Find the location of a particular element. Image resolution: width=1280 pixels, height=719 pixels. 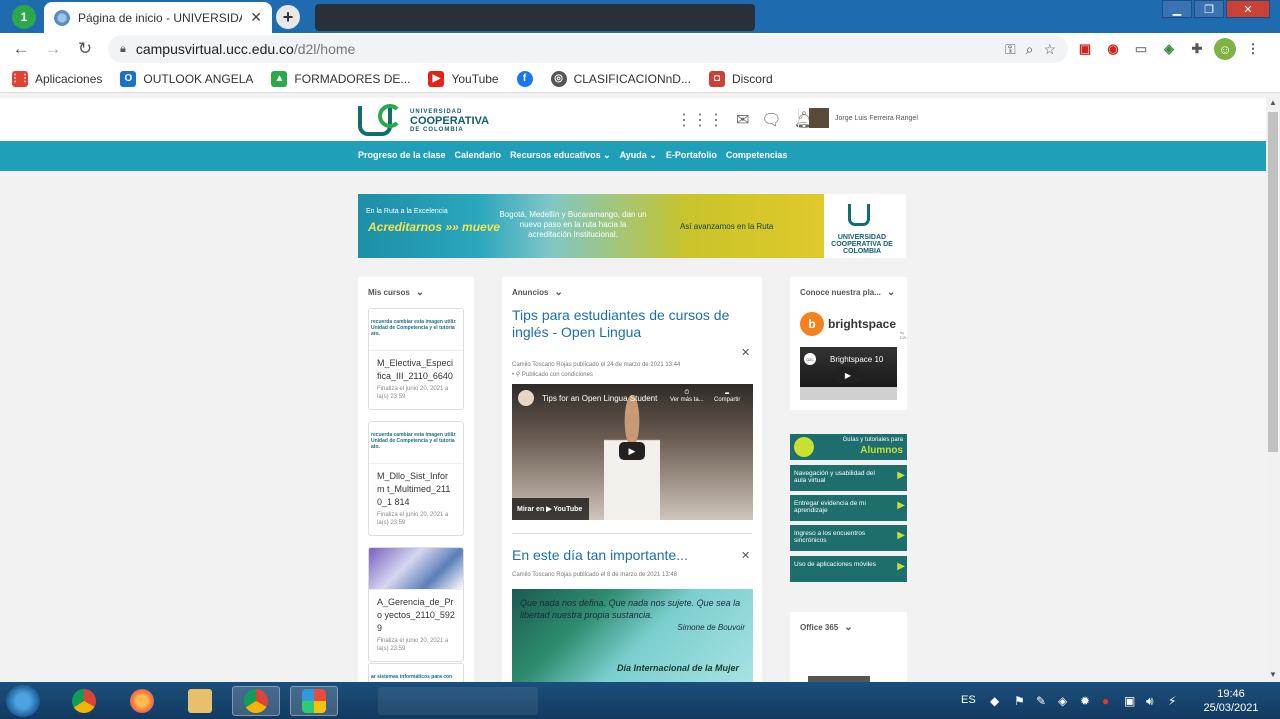

guide-link: Entregar evidencia de mi aprendizaje is located at coordinates (848, 508).